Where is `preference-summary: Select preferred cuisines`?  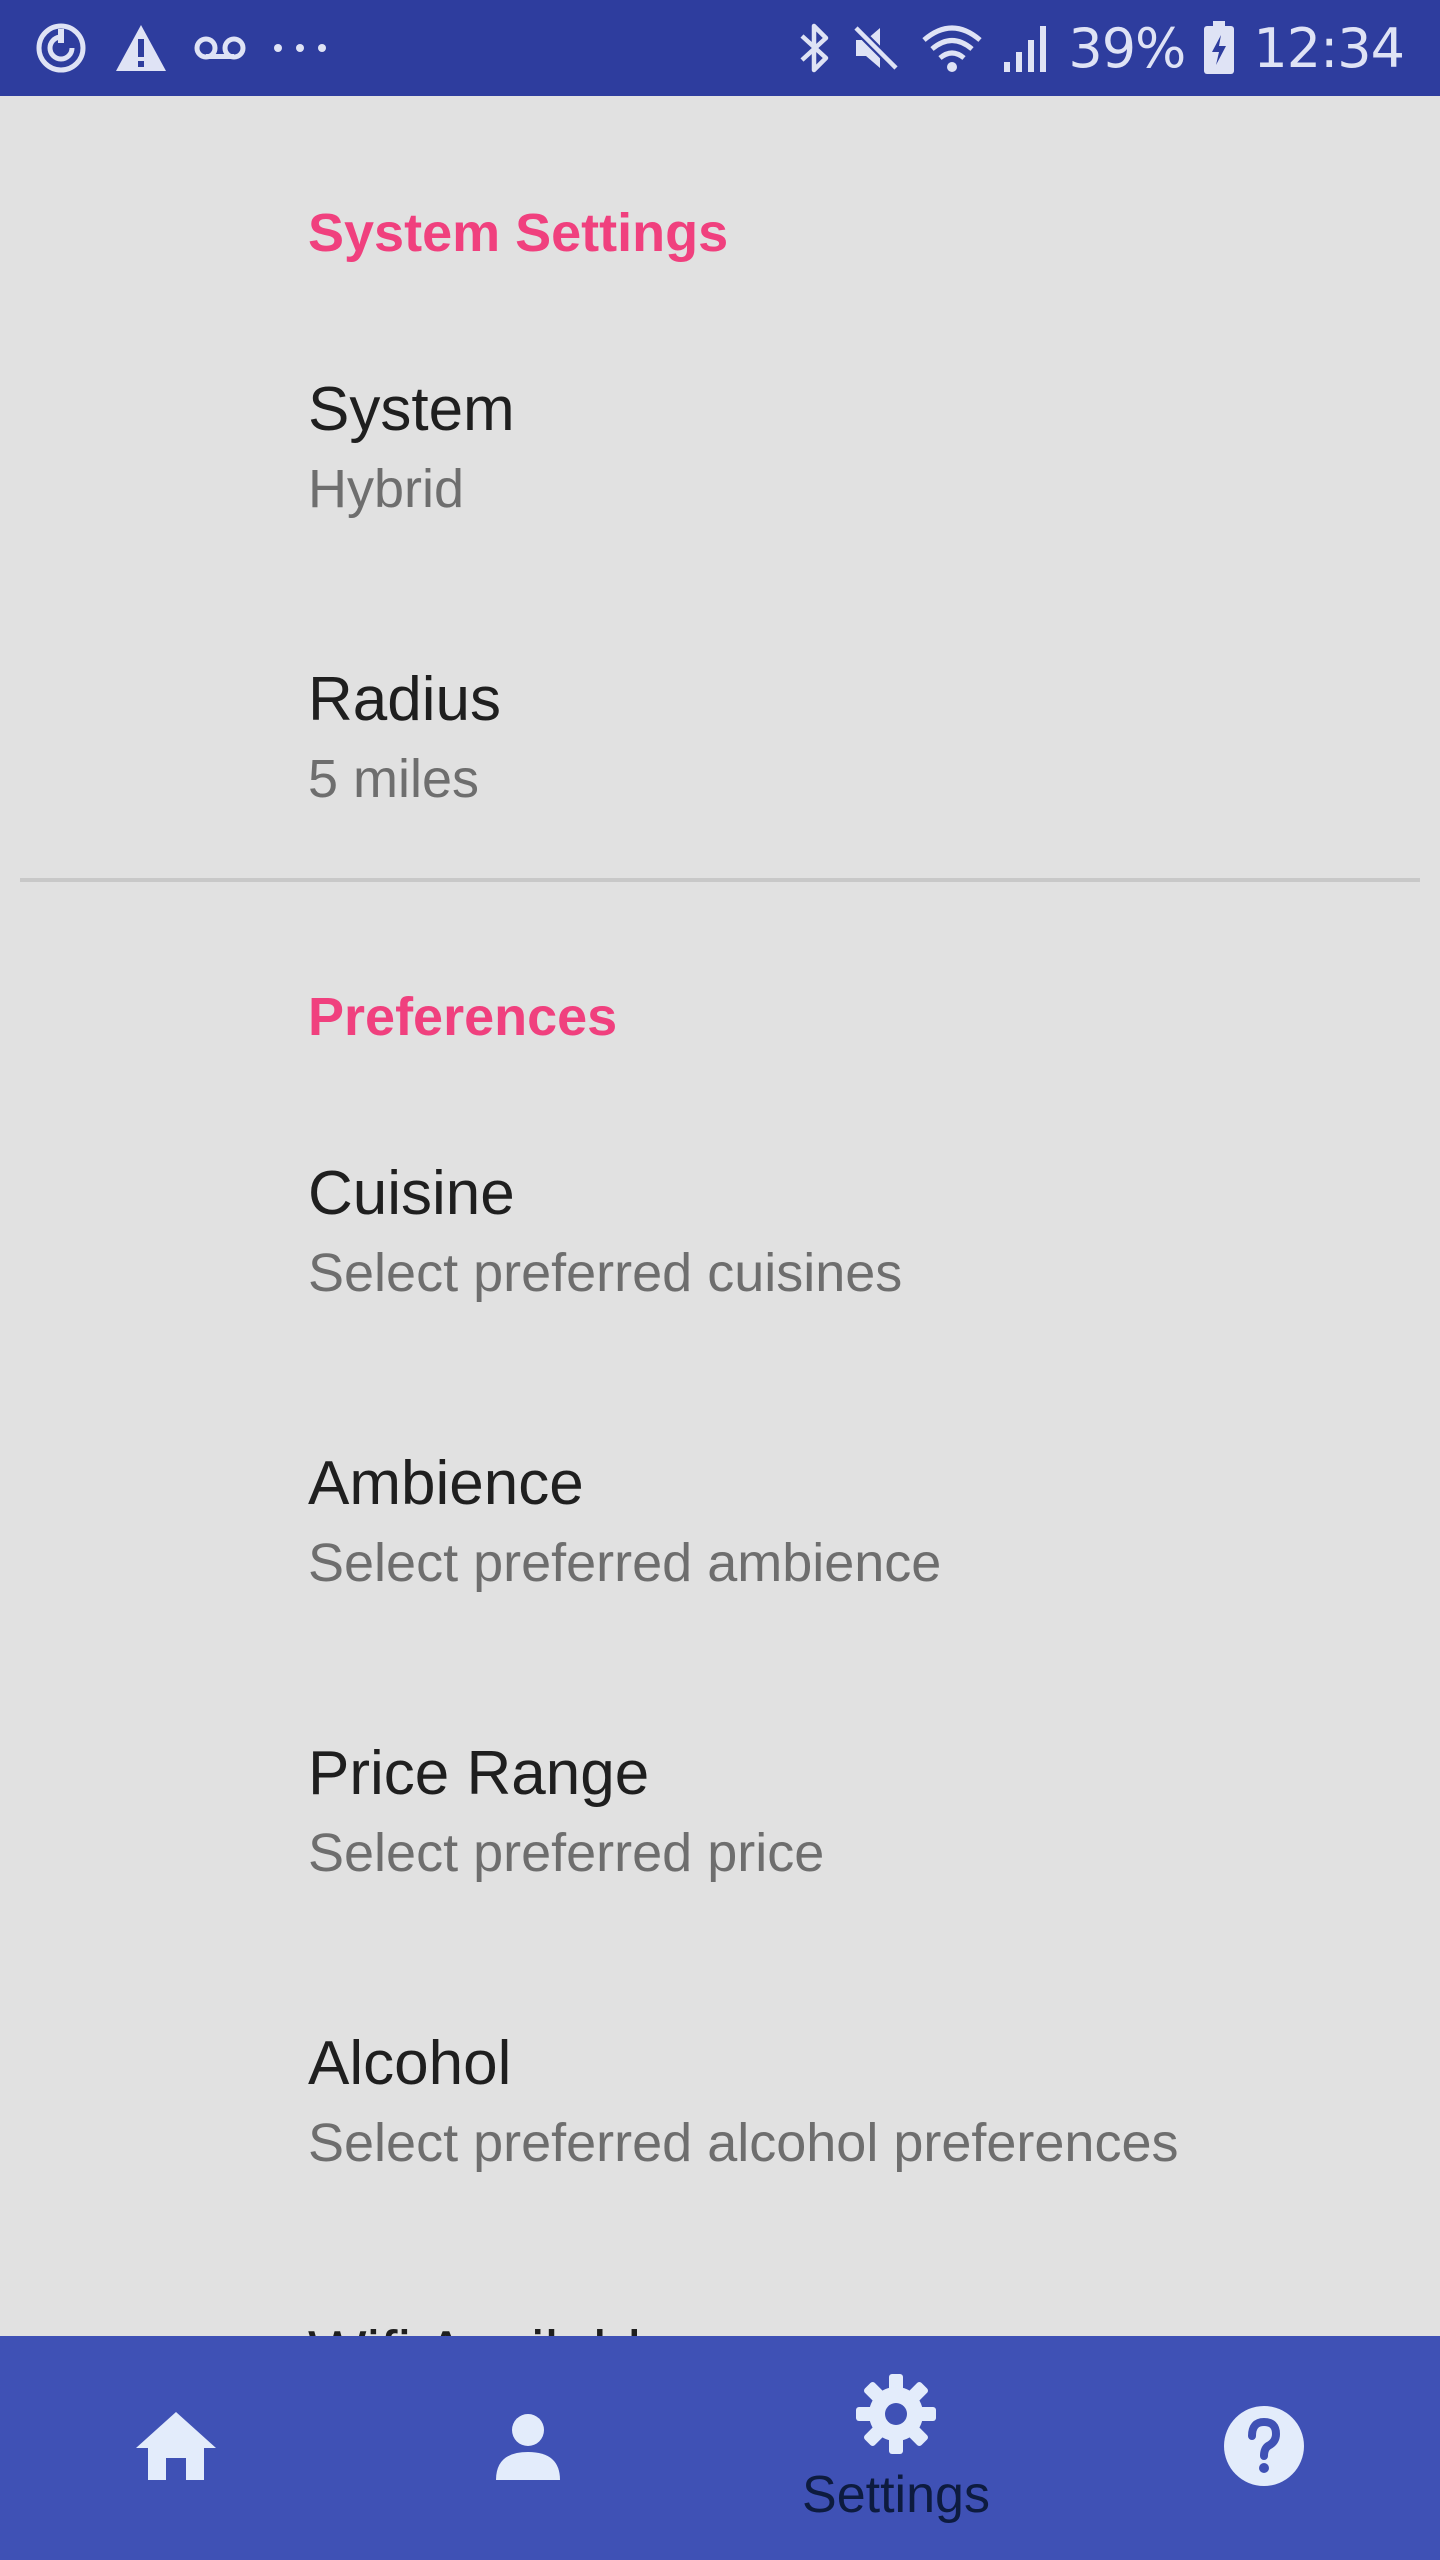
preference-summary: Select preferred cuisines is located at coordinates (605, 1273).